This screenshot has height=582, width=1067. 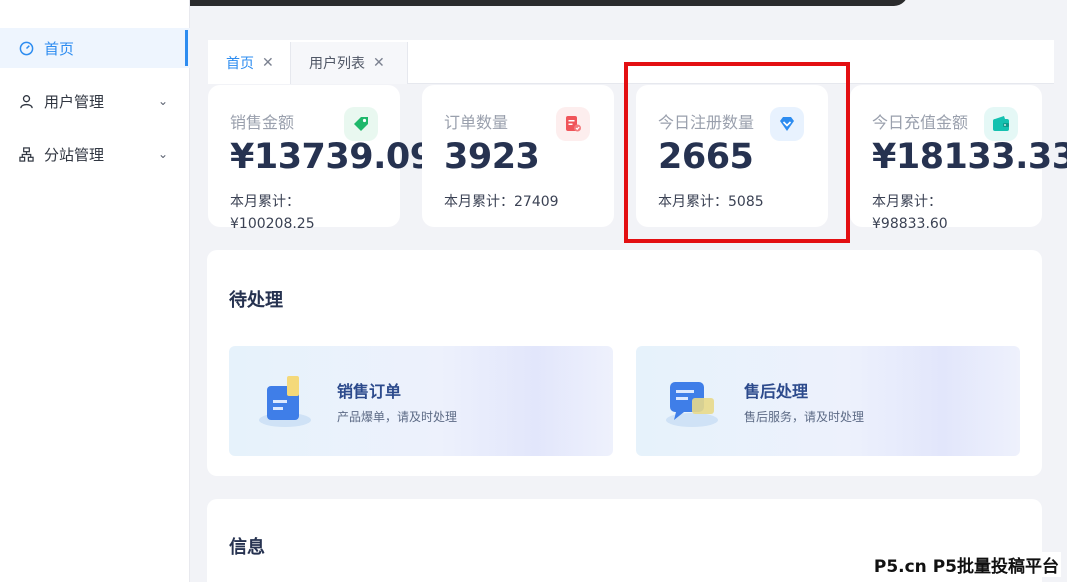 I want to click on tab-label: 首页, so click(x=240, y=64).